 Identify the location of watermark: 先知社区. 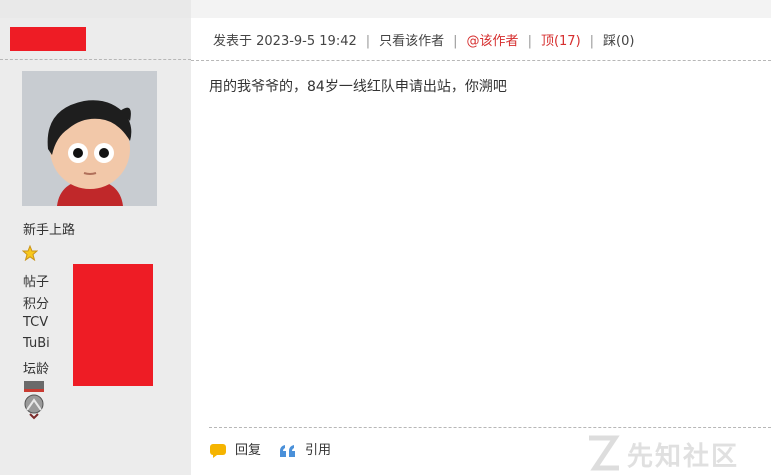
(677, 453).